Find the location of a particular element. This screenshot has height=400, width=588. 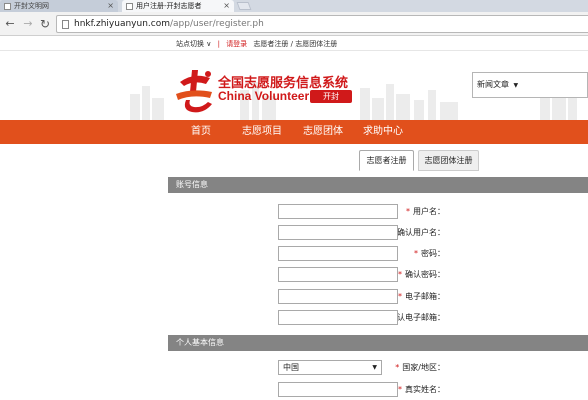

form-row-confirm-password: * 确认密码： is located at coordinates (378, 275).